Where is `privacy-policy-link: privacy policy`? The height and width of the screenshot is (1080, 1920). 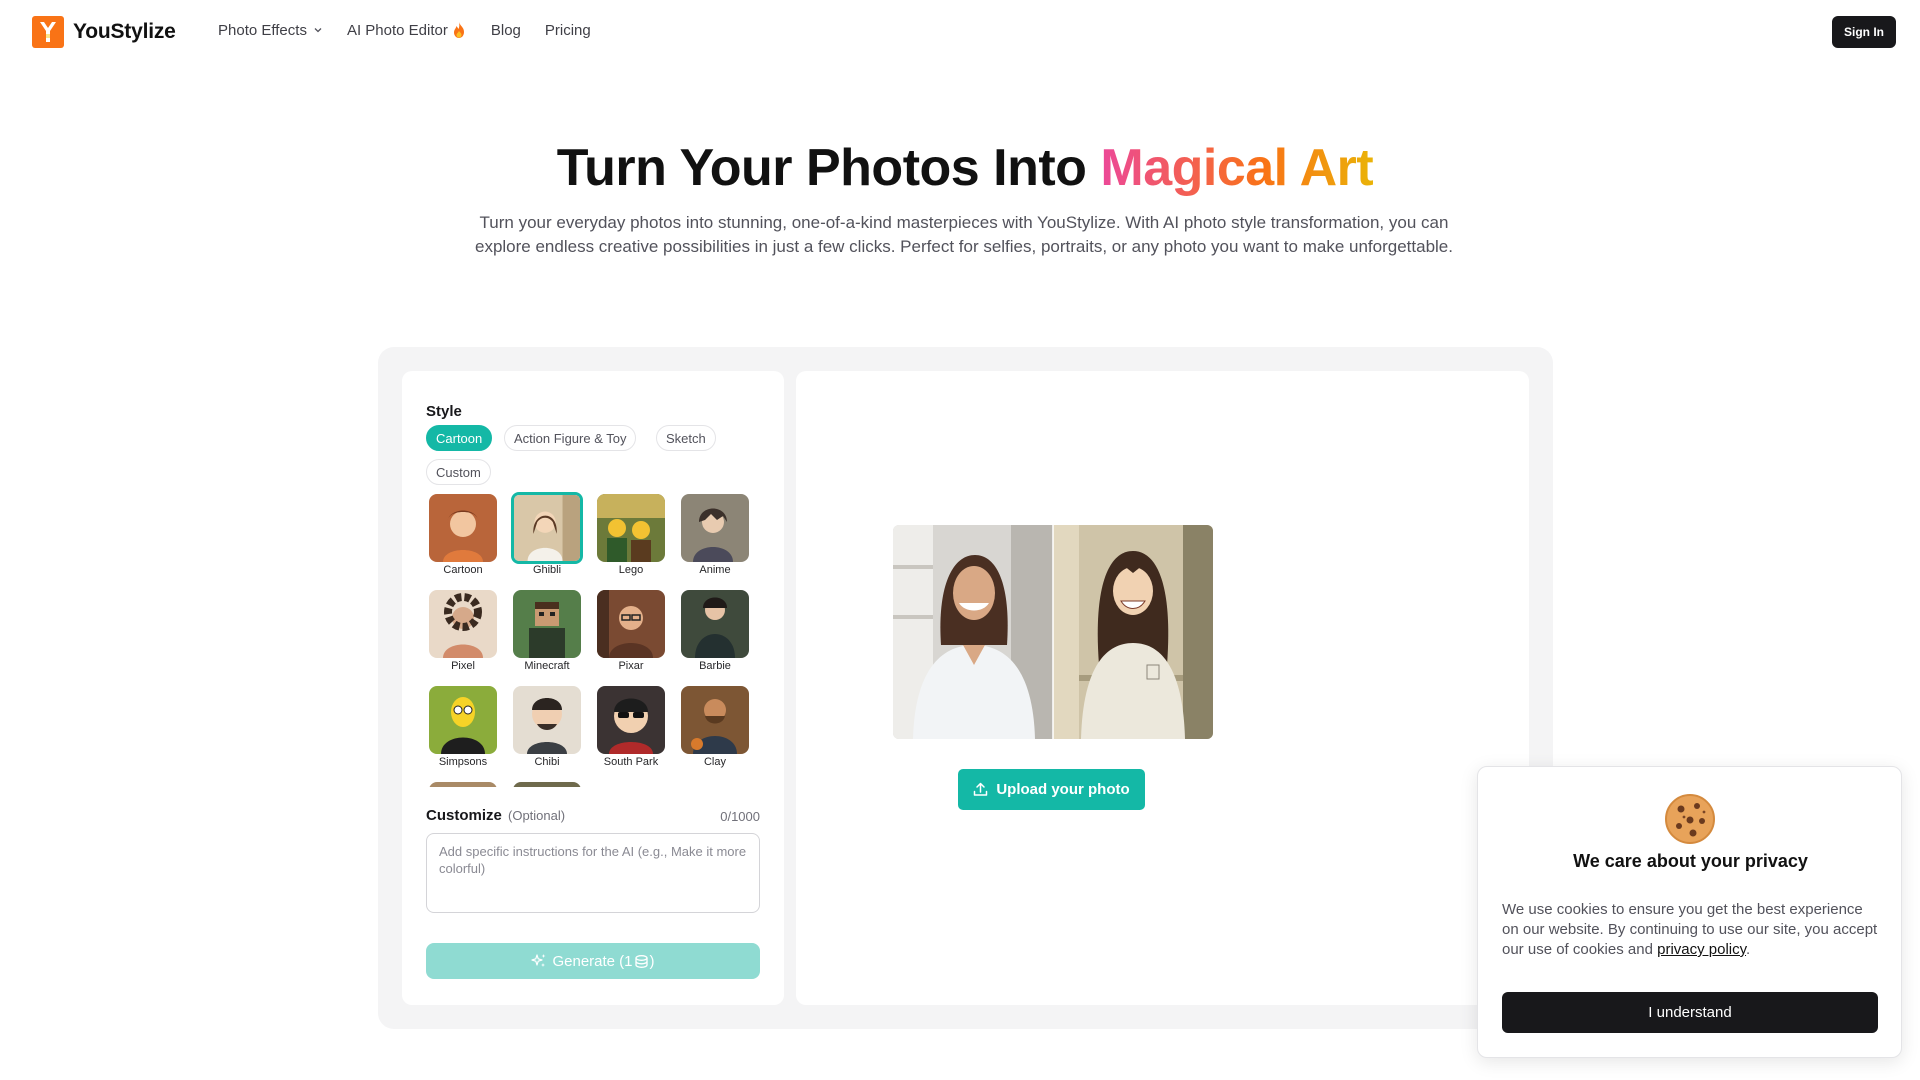
privacy-policy-link: privacy policy is located at coordinates (1701, 949).